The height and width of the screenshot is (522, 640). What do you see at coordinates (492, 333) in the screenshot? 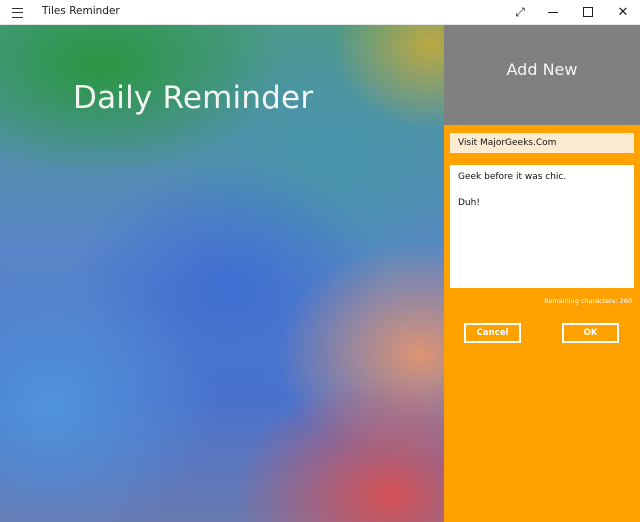
I see `cancel-button: Cancel` at bounding box center [492, 333].